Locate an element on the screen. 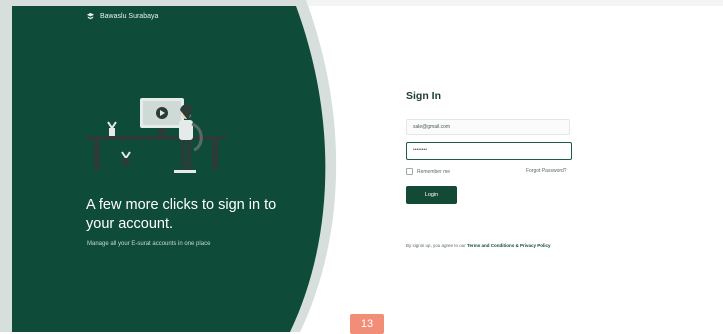 Image resolution: width=723 pixels, height=334 pixels. login-button: Login is located at coordinates (431, 195).